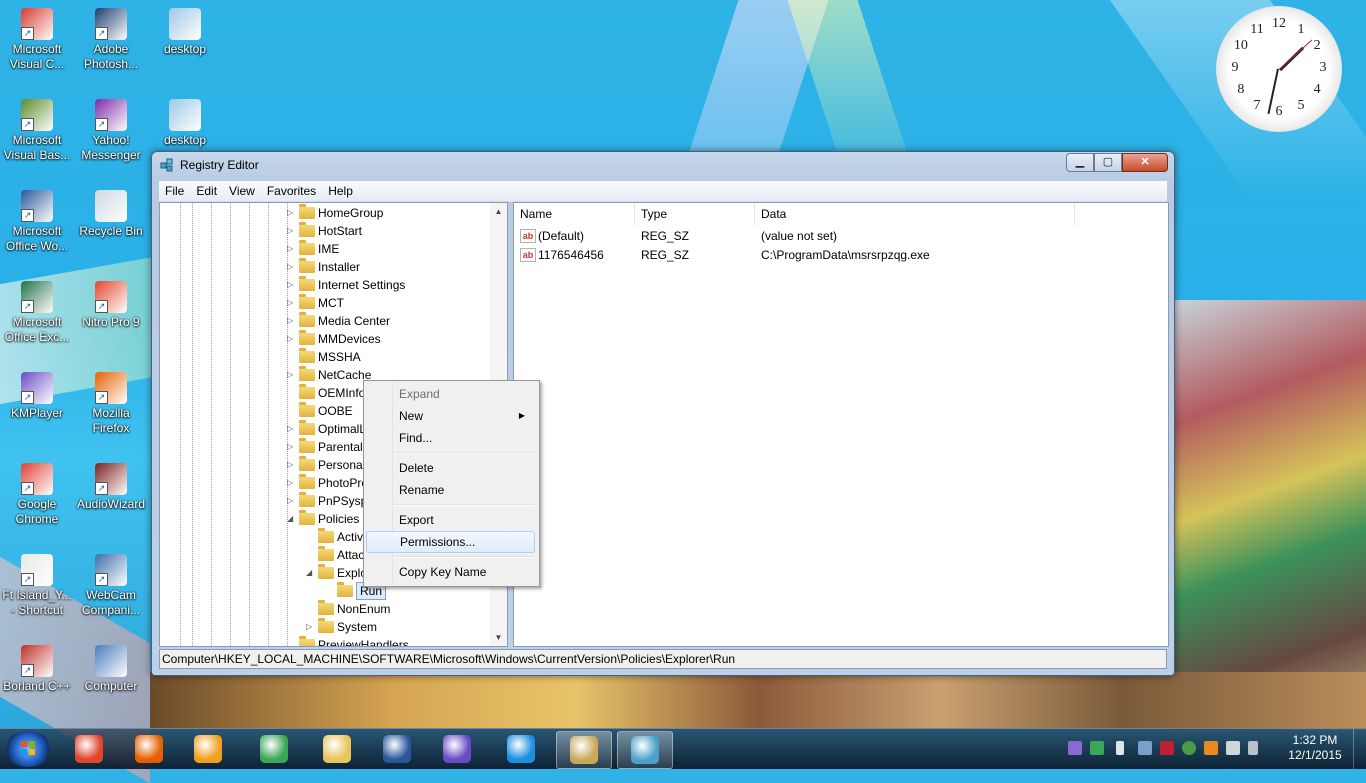 The width and height of the screenshot is (1366, 783). I want to click on menu-item-expand: Expand, so click(450, 394).